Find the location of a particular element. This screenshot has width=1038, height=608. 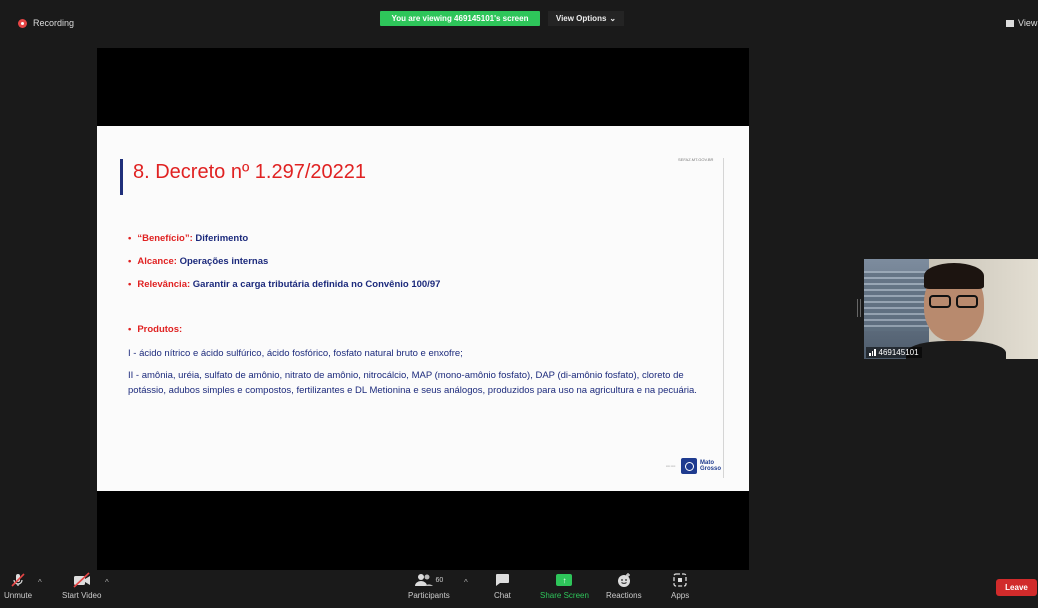

mato-grosso-logo: ▪▪▪▪ ▪▪▪▪ Mato Grosso is located at coordinates (693, 466).